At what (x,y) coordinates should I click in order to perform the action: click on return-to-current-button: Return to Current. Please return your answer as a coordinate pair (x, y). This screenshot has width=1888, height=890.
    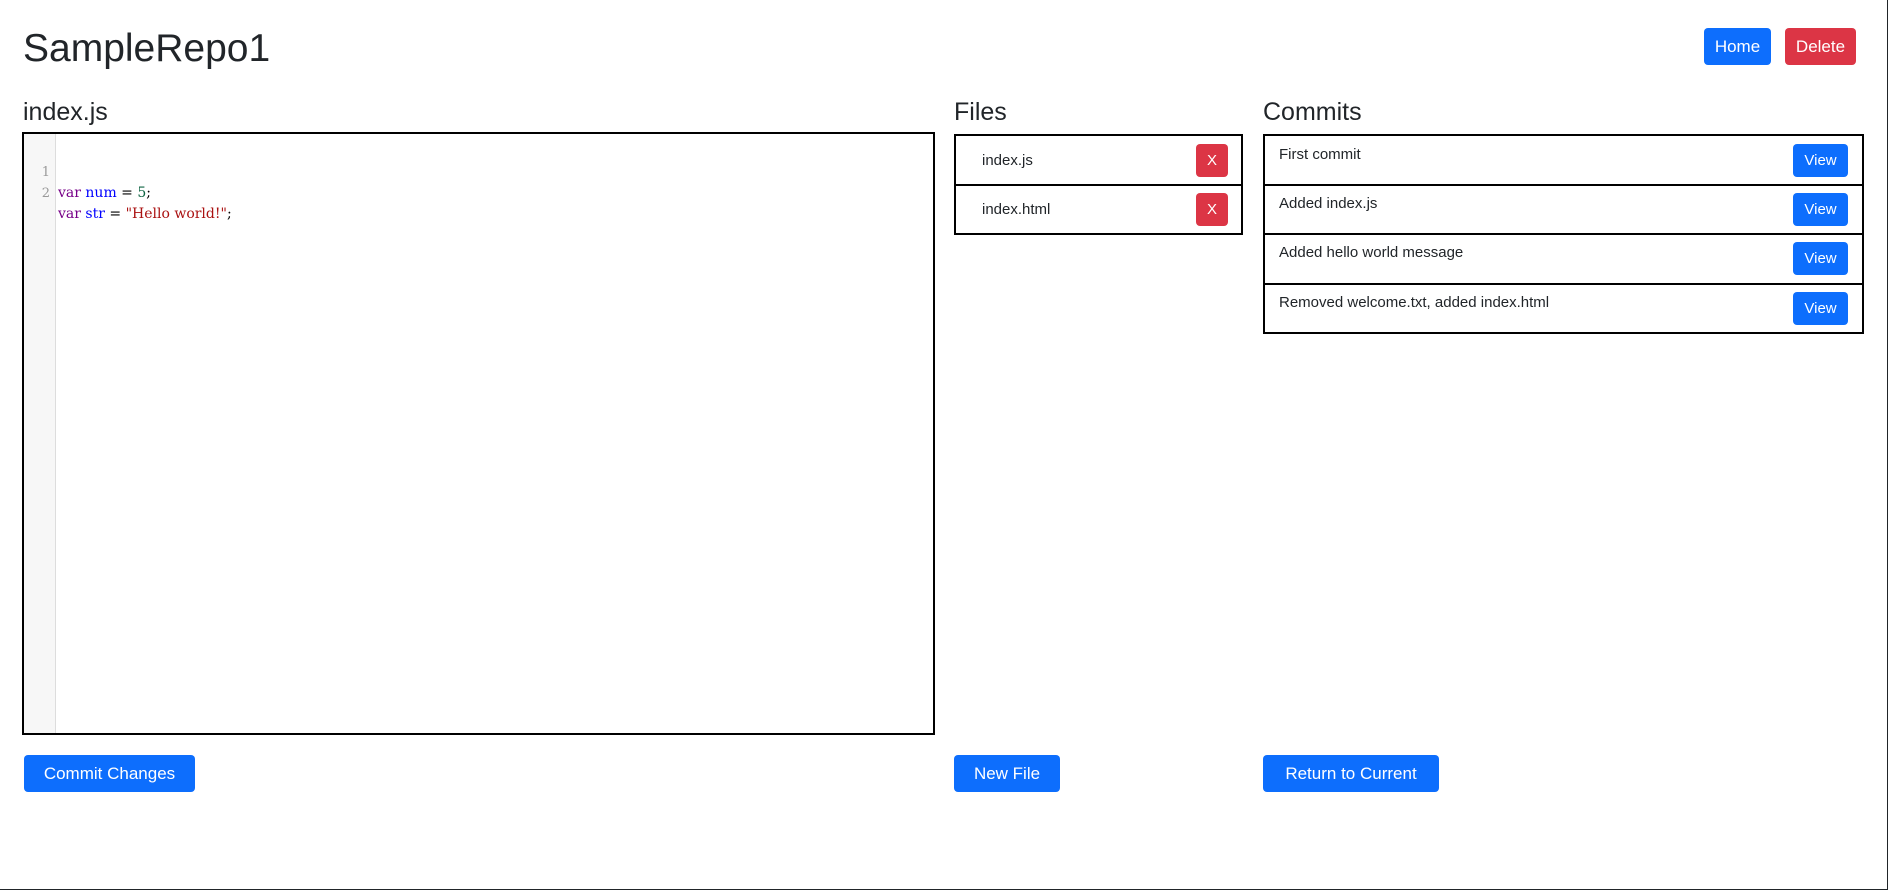
    Looking at the image, I should click on (1351, 773).